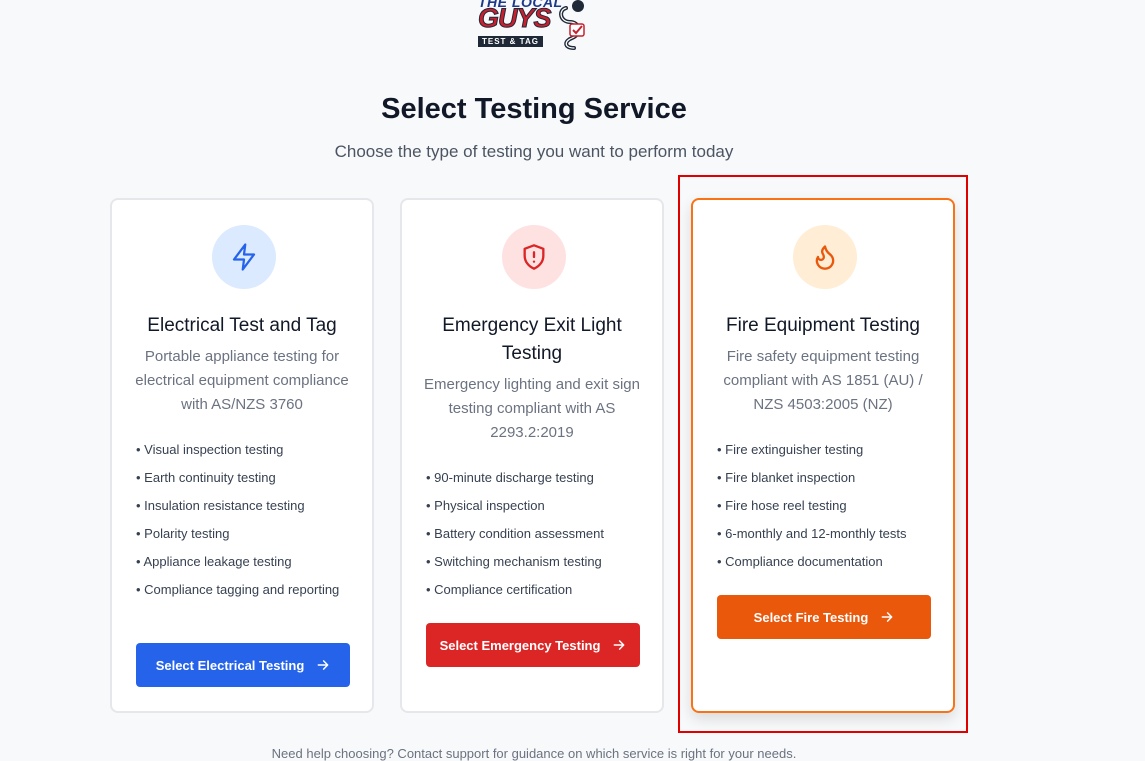 This screenshot has height=761, width=1145. What do you see at coordinates (811, 617) in the screenshot?
I see `button-label: Select Fire Testing` at bounding box center [811, 617].